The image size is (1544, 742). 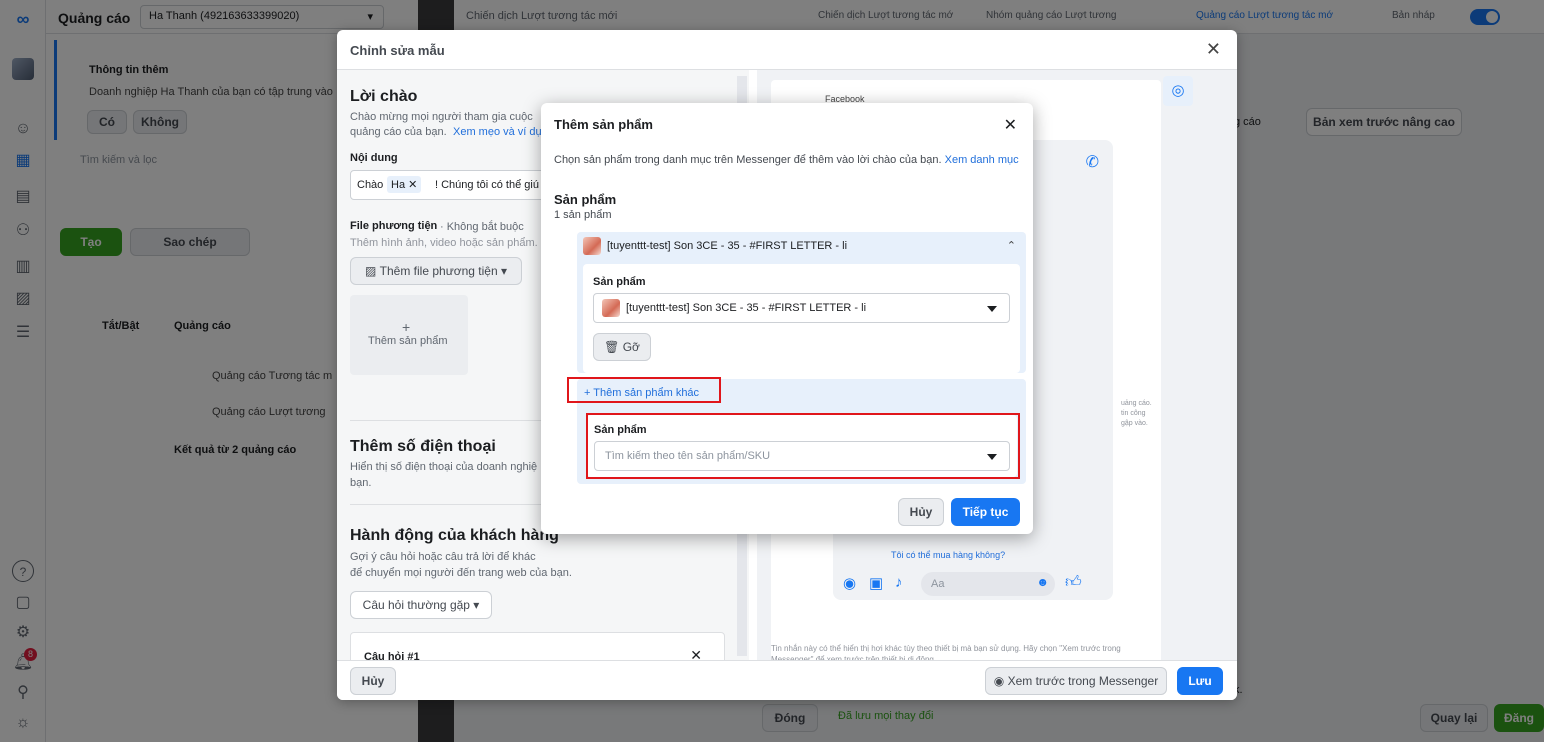 I want to click on content-input: Chào Ha ✕ ! Chúng tôi có thể giú, so click(x=450, y=185).